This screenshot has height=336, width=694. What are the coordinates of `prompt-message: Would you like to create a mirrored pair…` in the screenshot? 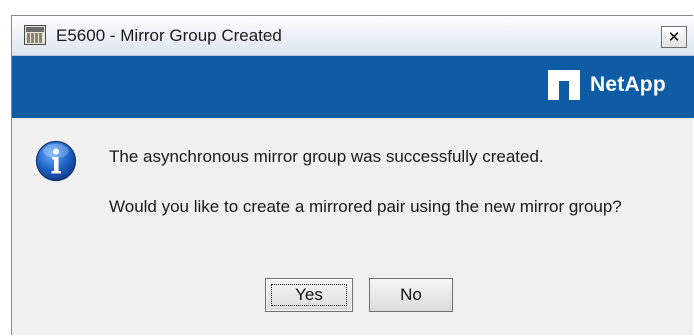 It's located at (365, 206).